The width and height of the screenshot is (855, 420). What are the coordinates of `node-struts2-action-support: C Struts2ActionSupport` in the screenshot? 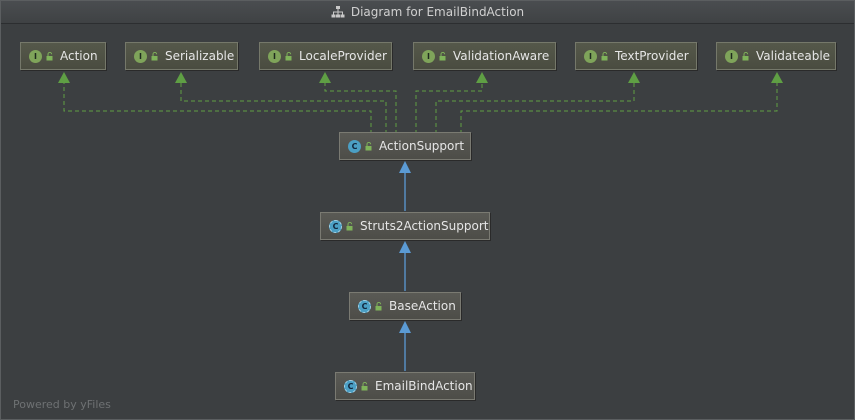 It's located at (405, 226).